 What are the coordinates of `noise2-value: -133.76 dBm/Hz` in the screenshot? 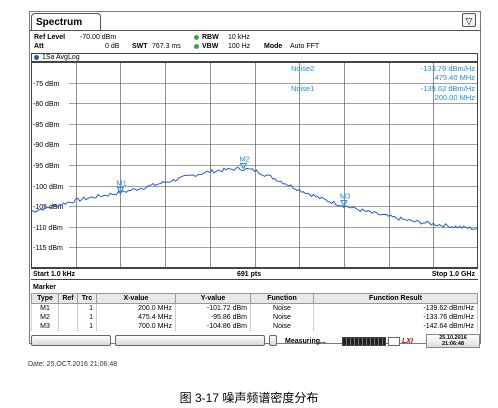 It's located at (448, 68).